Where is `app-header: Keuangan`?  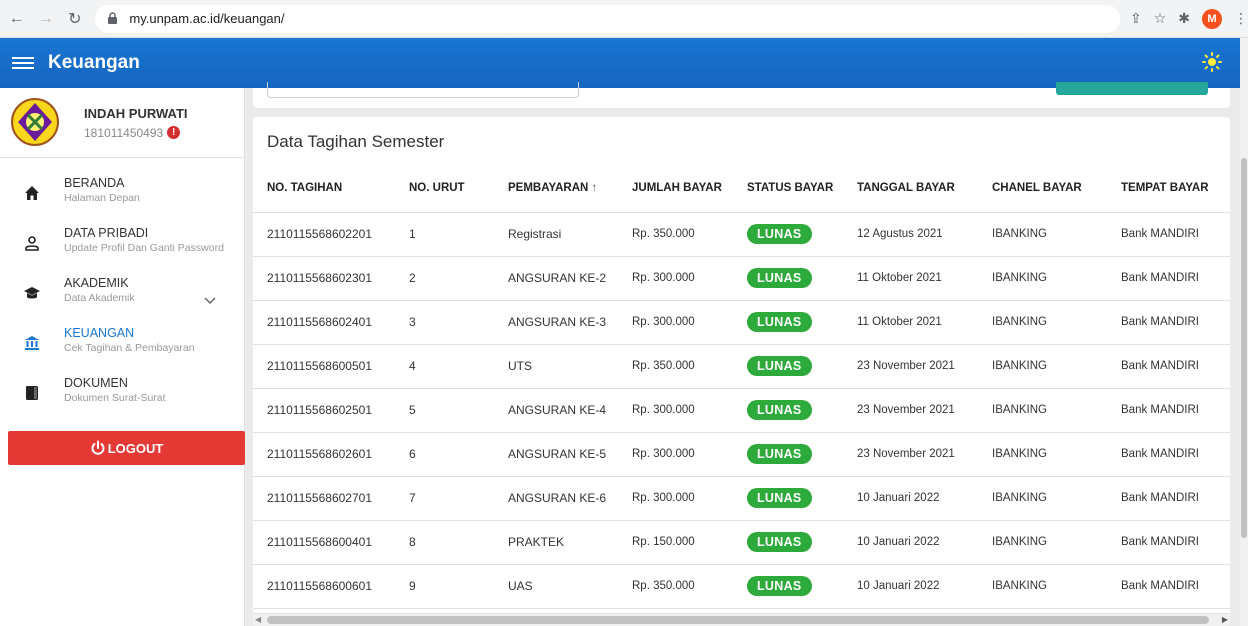 app-header: Keuangan is located at coordinates (620, 63).